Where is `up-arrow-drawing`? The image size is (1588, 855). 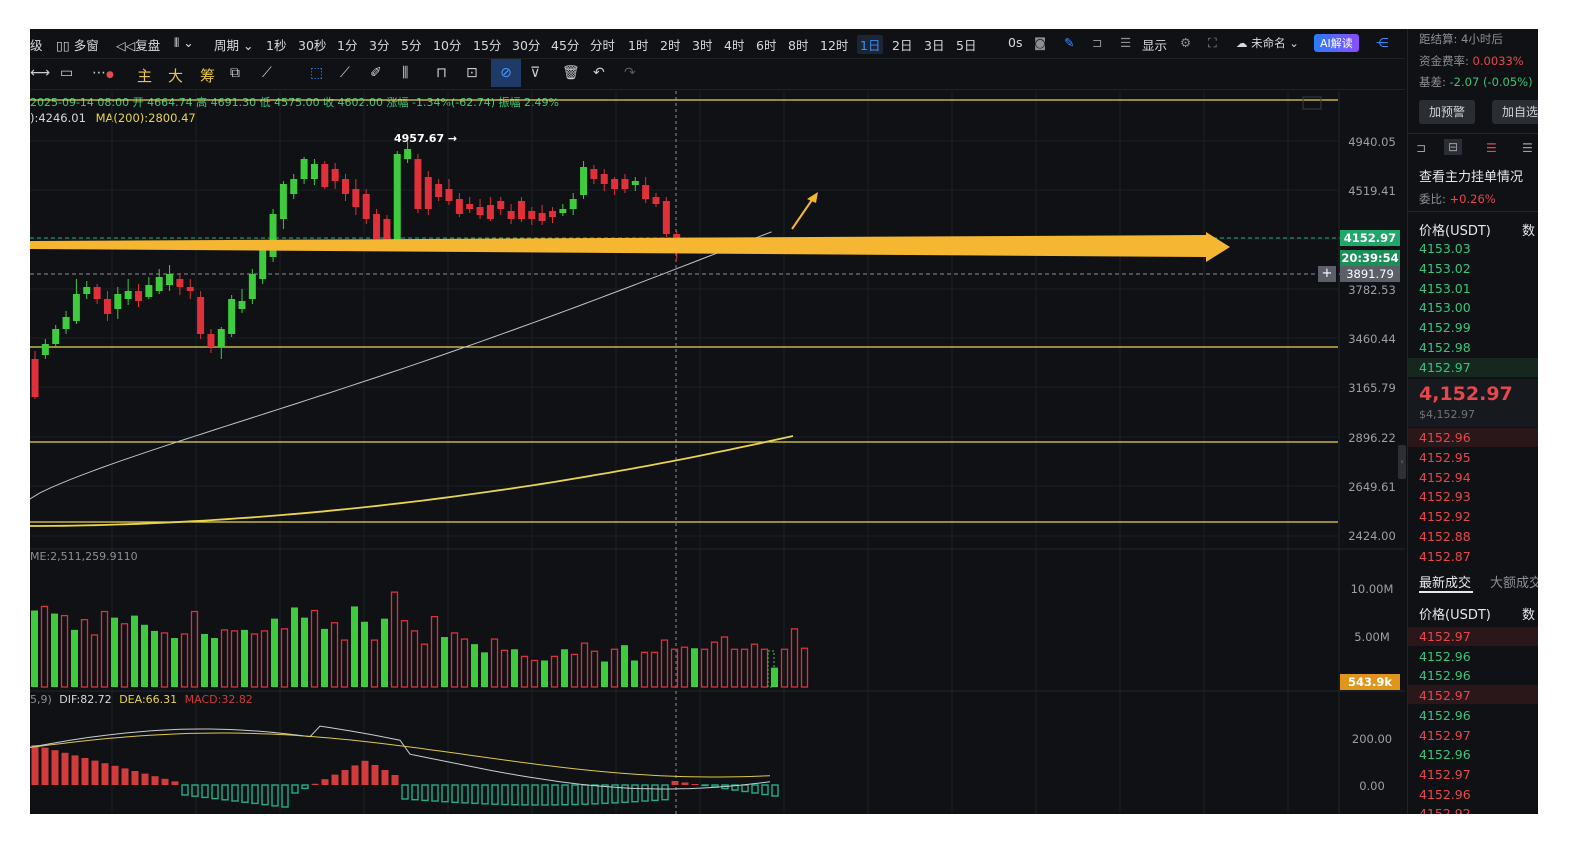 up-arrow-drawing is located at coordinates (803, 213).